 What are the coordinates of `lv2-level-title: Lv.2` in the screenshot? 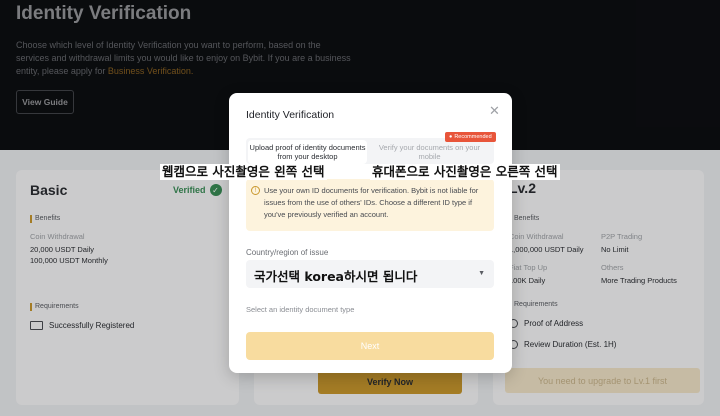 It's located at (522, 188).